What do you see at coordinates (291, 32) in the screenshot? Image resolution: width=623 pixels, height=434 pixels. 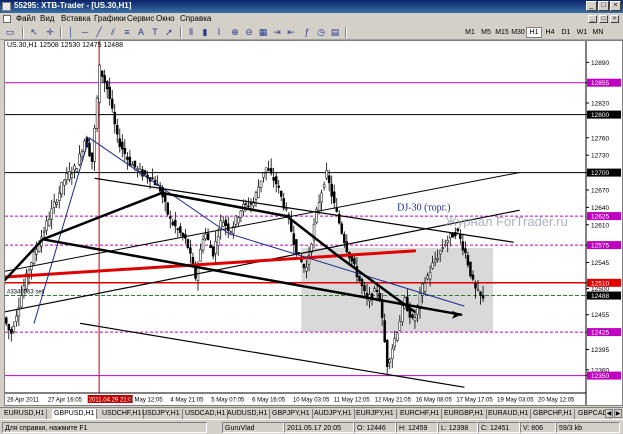 I see `chart-shift-icon: ⇤` at bounding box center [291, 32].